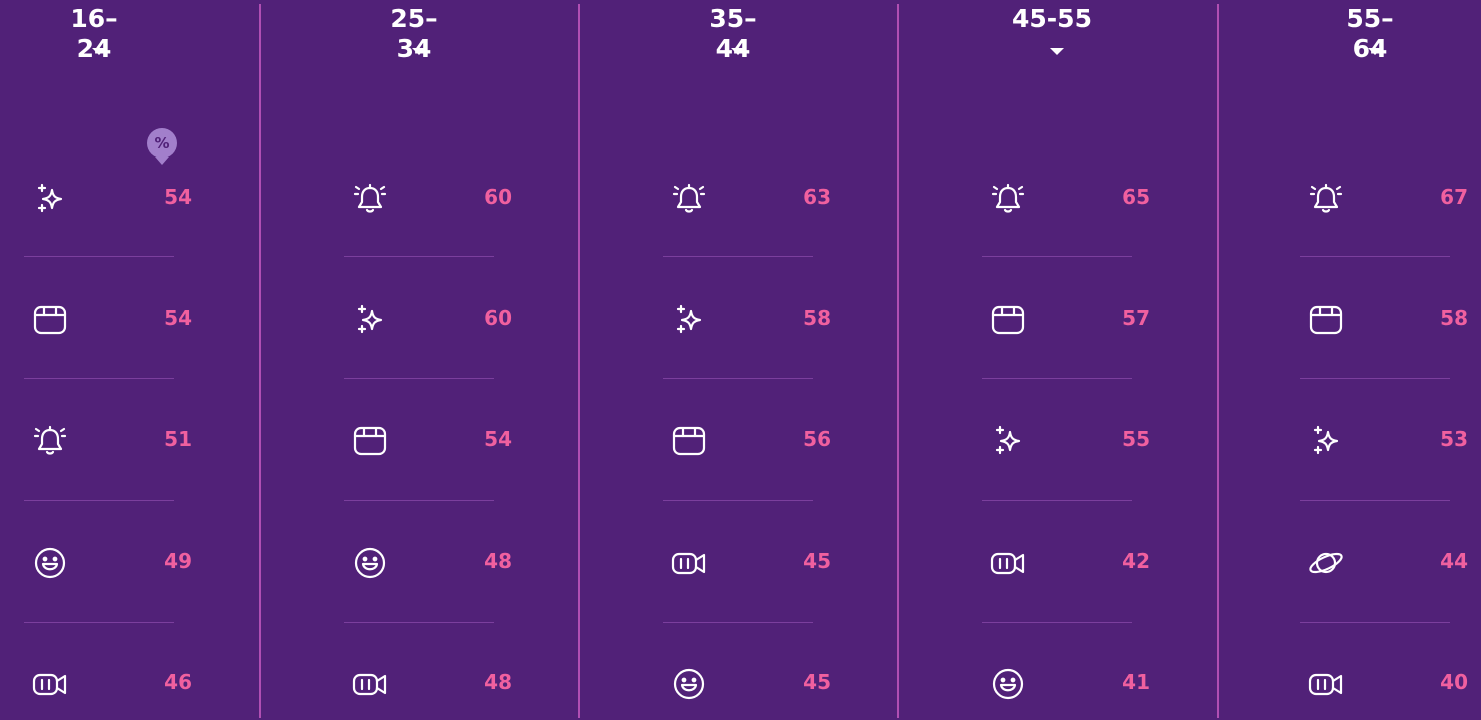 The width and height of the screenshot is (1481, 720). What do you see at coordinates (1370, 33) in the screenshot?
I see `age-group-label: 55–64` at bounding box center [1370, 33].